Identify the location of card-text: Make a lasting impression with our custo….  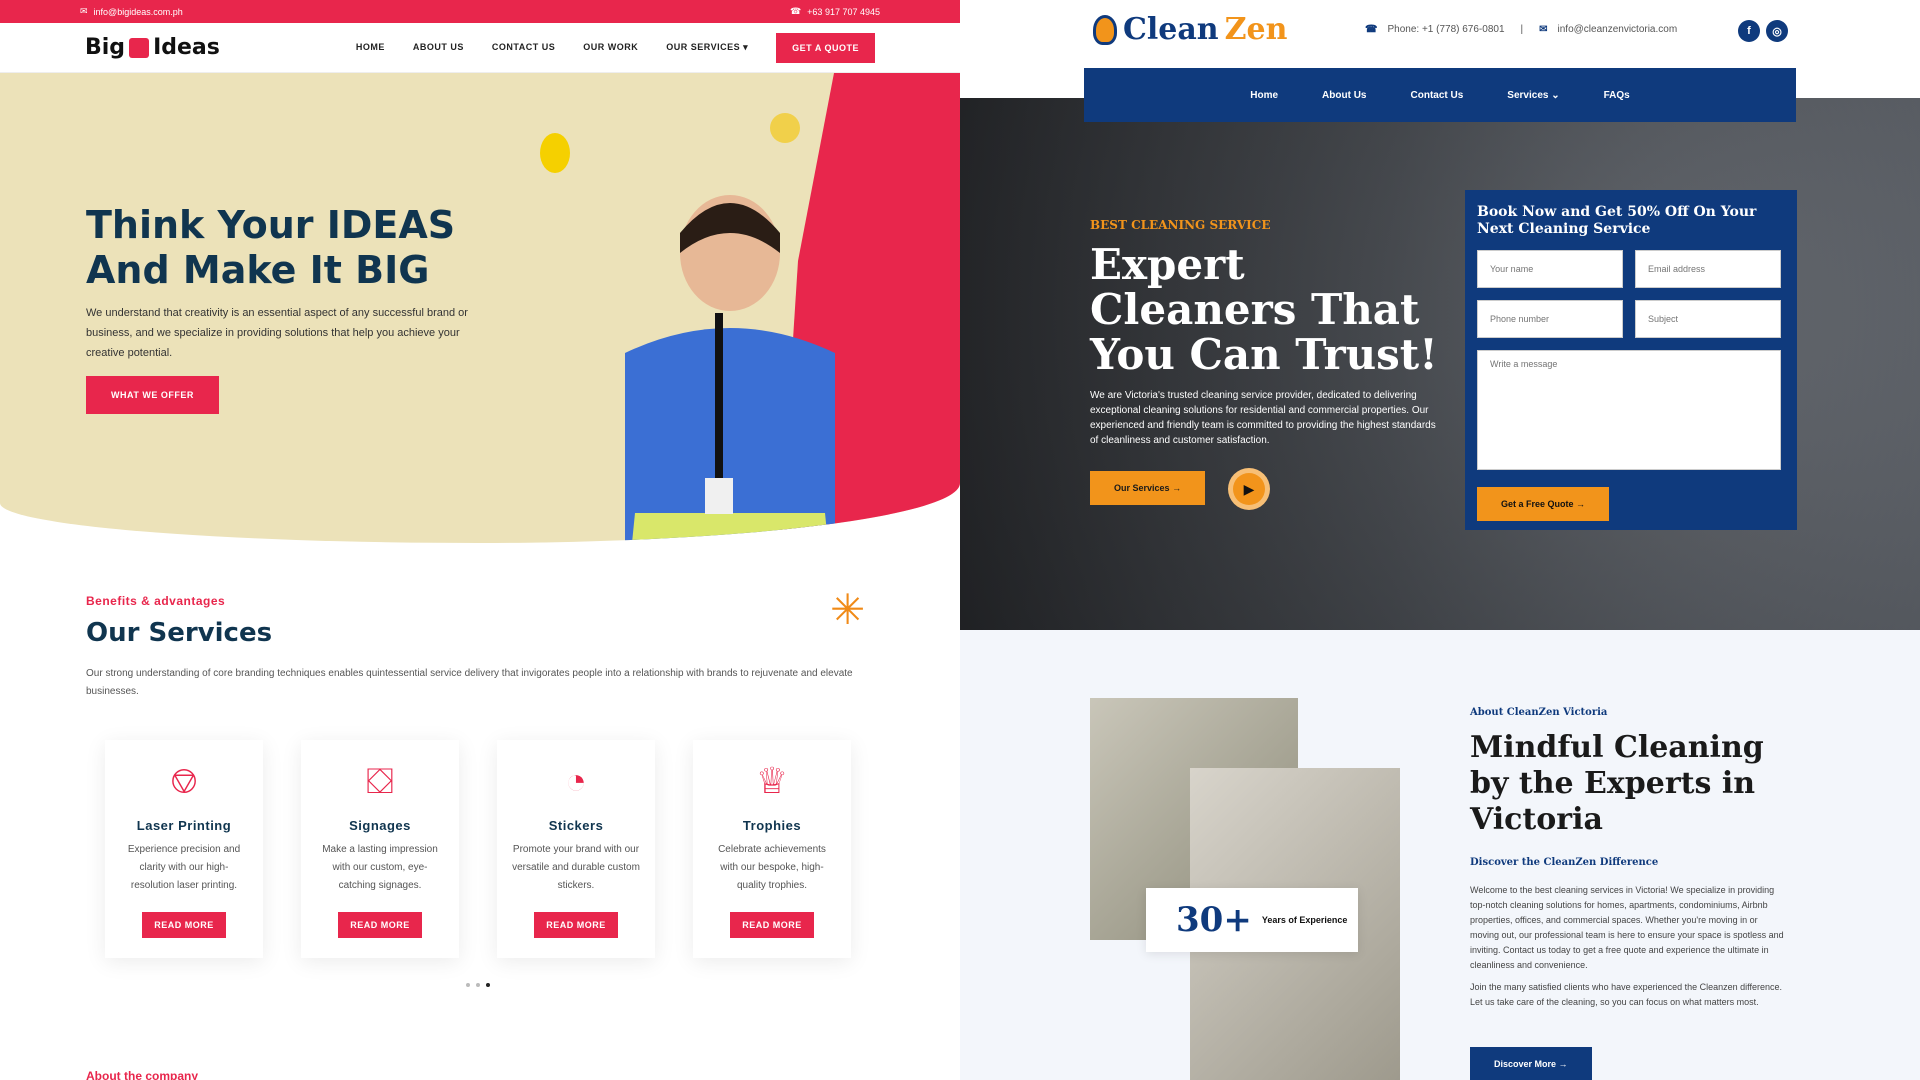
(380, 867).